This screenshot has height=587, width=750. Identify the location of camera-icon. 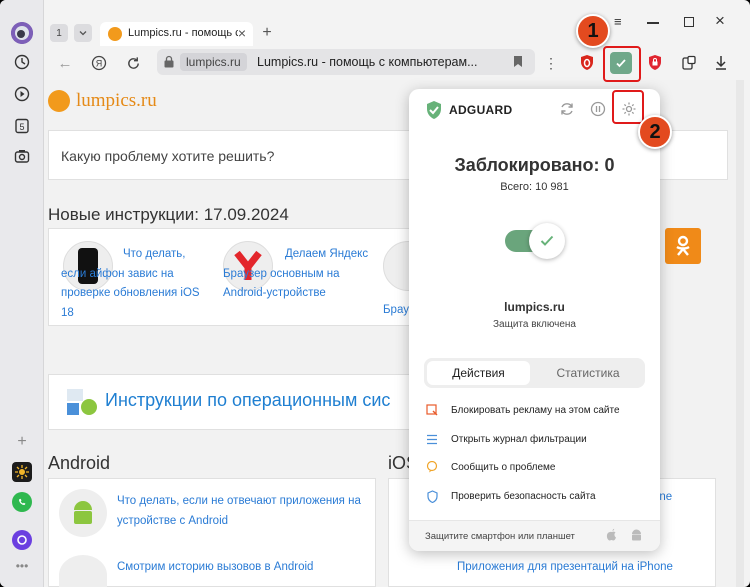
(22, 156).